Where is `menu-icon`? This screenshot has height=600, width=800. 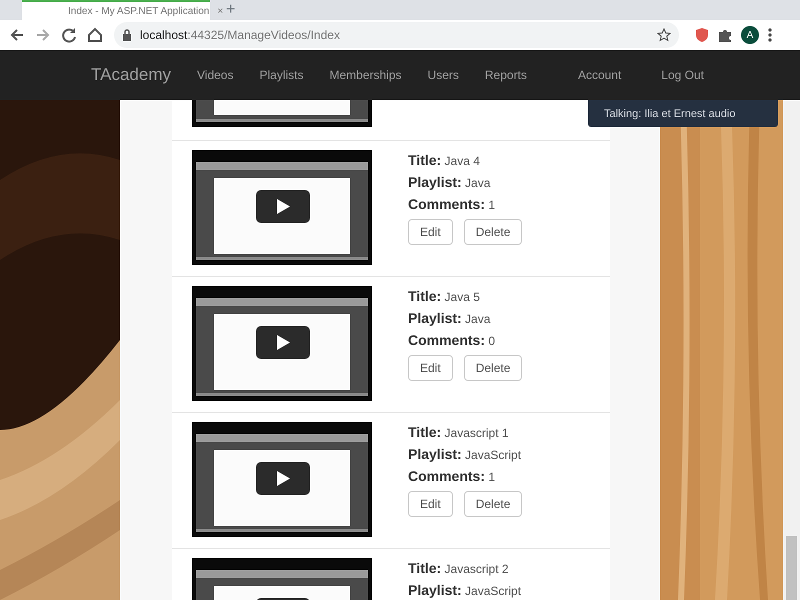
menu-icon is located at coordinates (770, 35).